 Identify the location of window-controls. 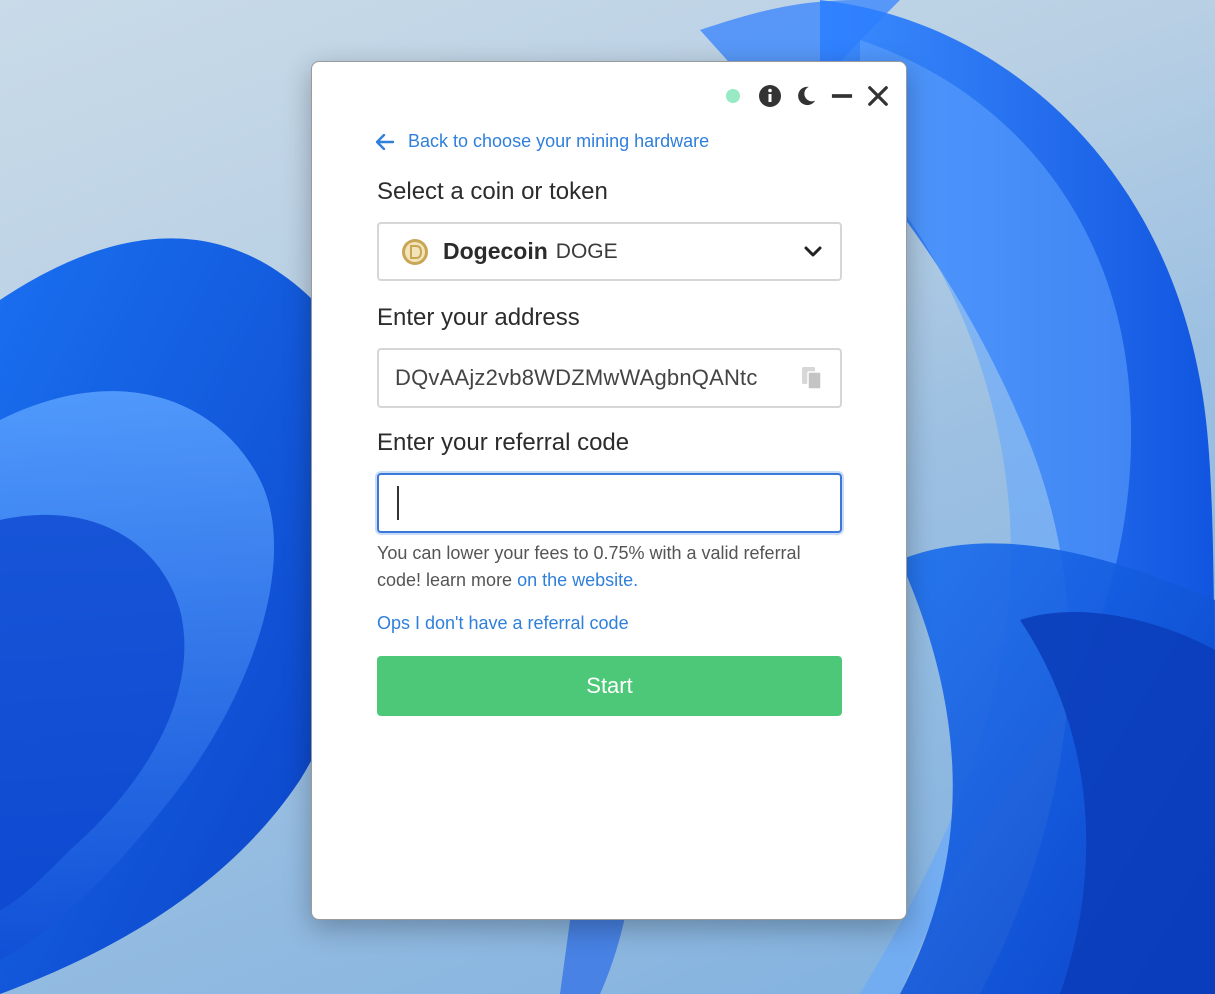
(808, 96).